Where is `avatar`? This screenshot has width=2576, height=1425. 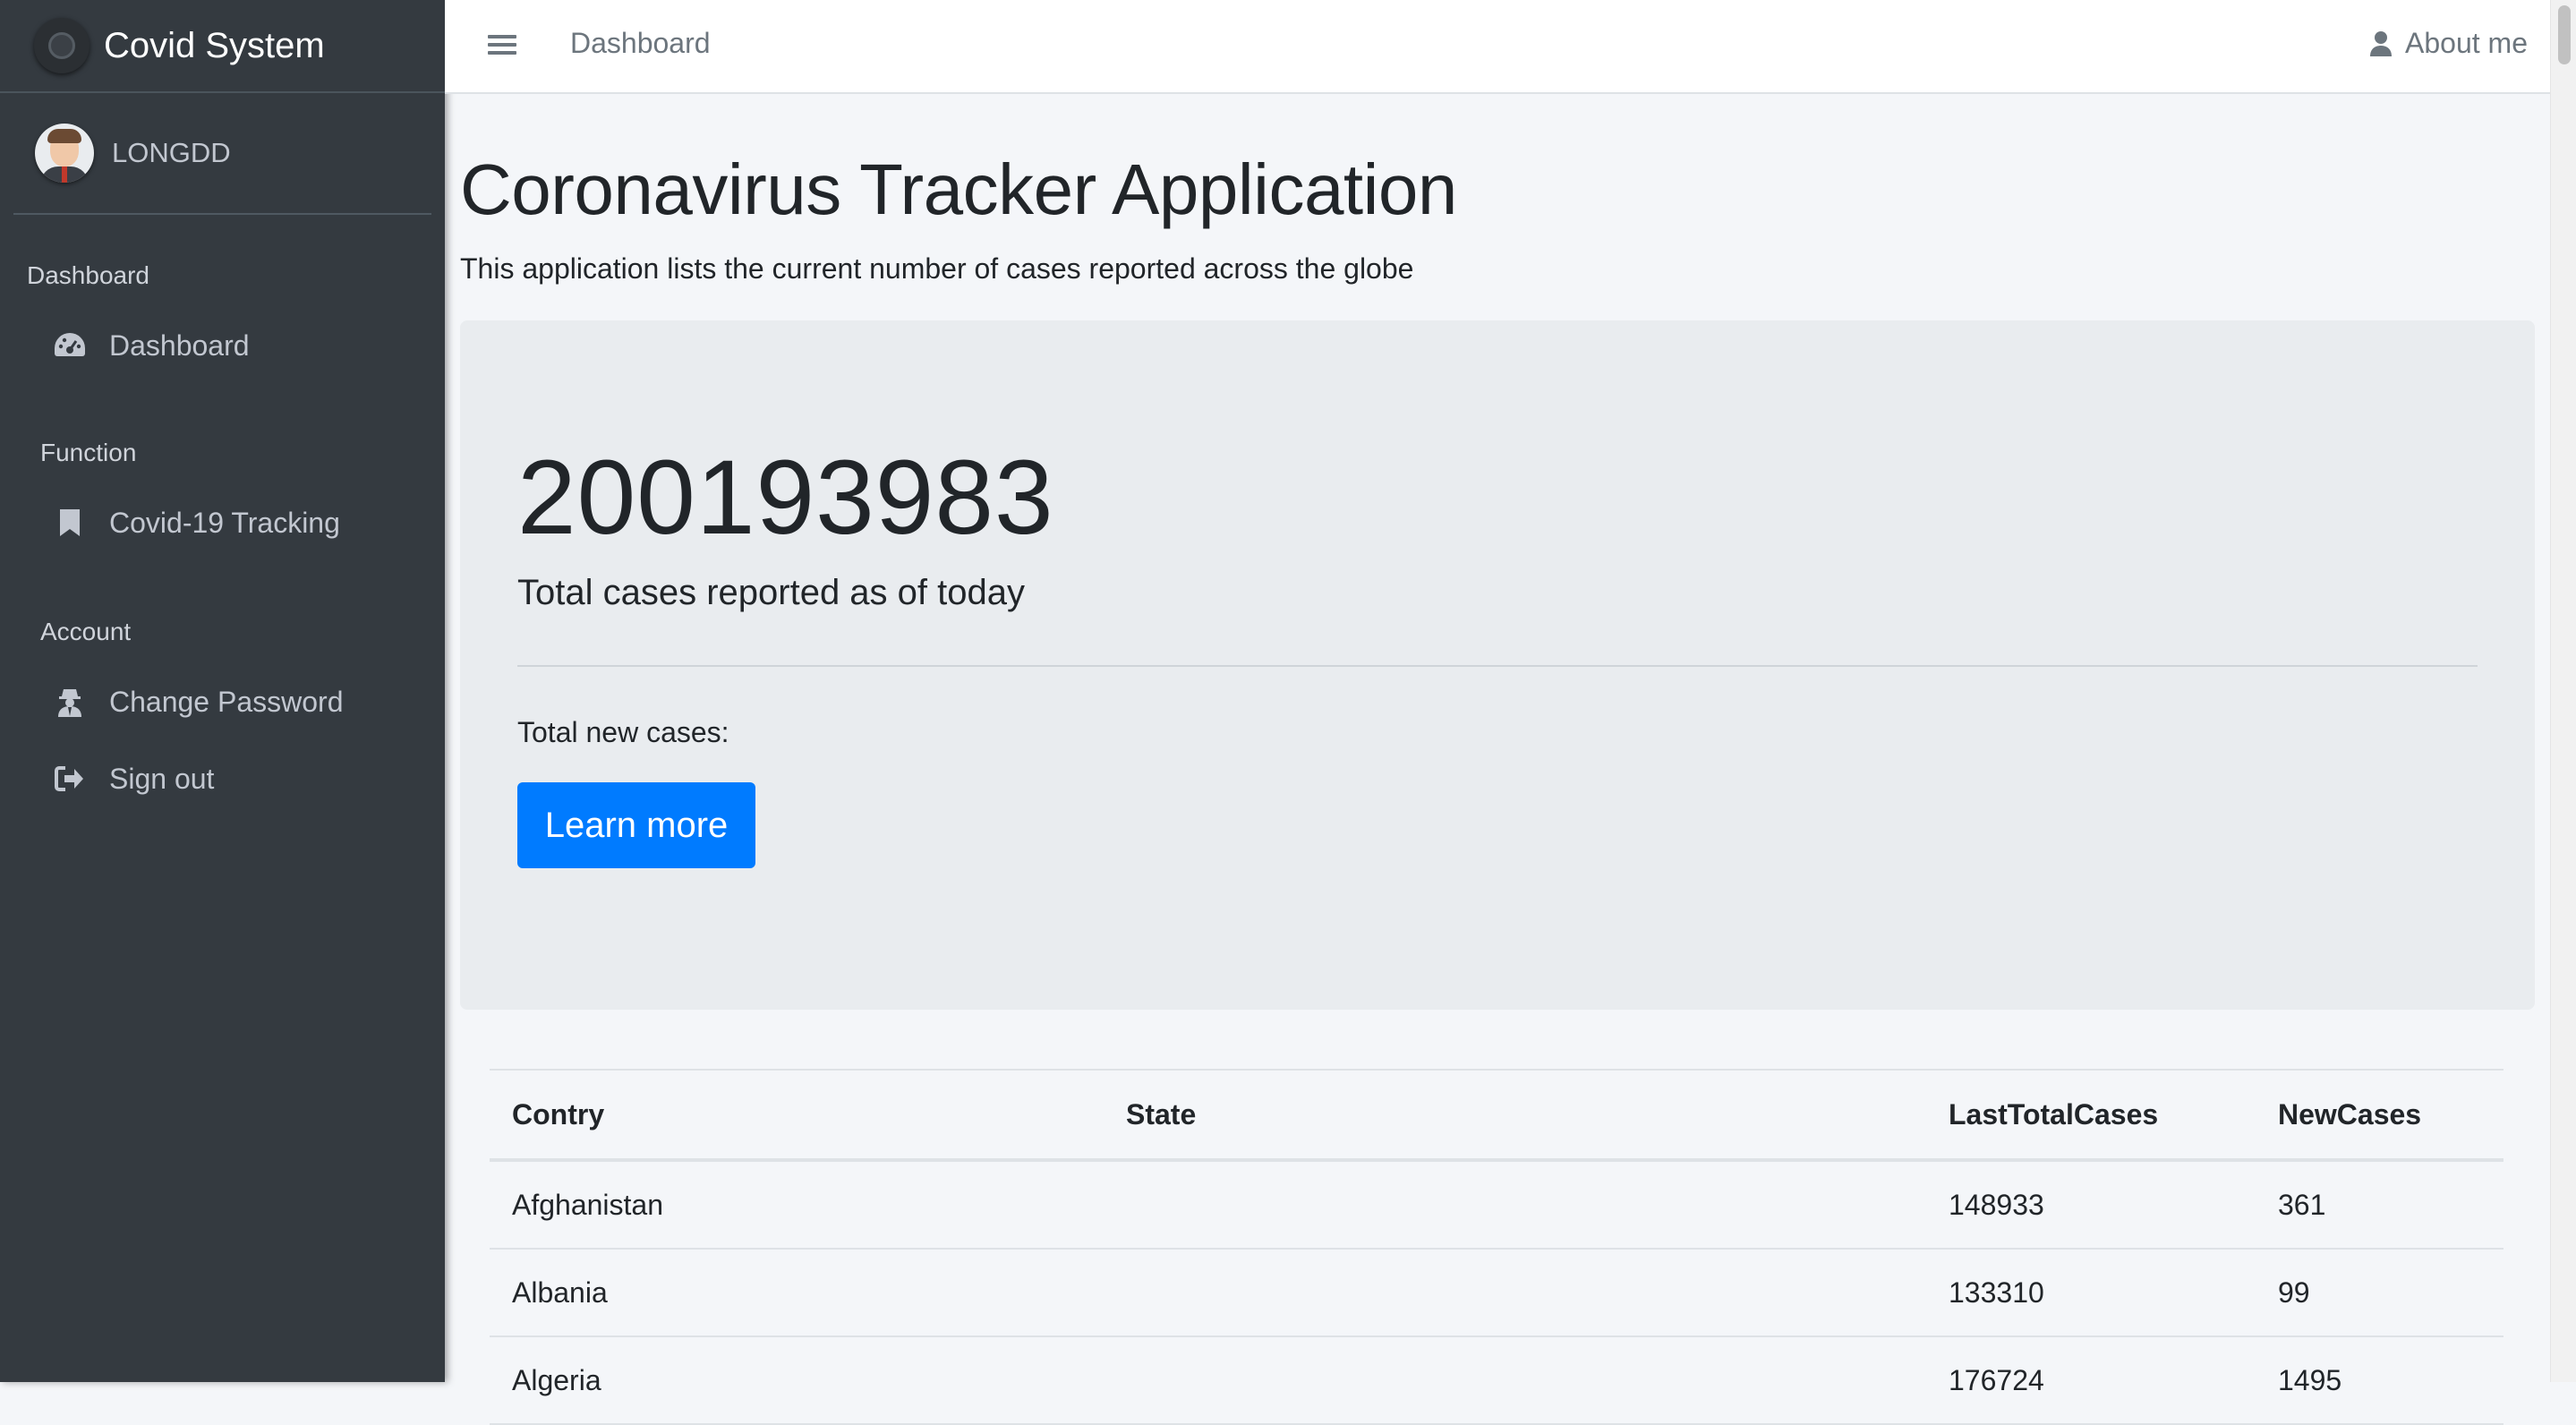 avatar is located at coordinates (64, 154).